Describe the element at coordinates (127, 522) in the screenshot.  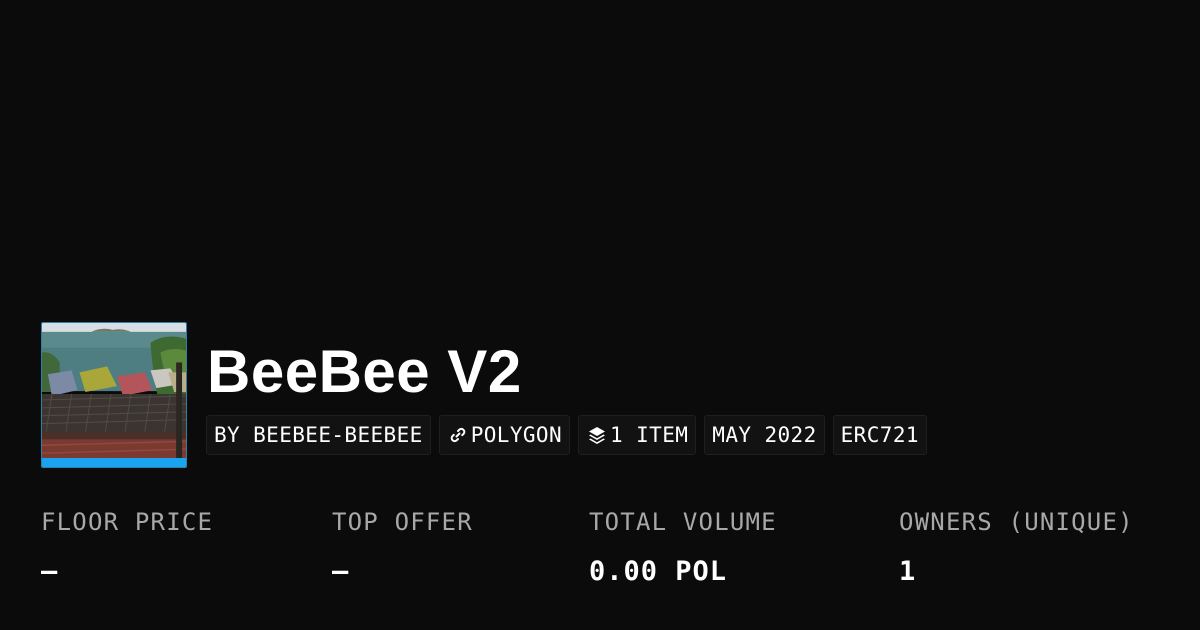
I see `stat-floor-price-label: FLOOR PRICE` at that location.